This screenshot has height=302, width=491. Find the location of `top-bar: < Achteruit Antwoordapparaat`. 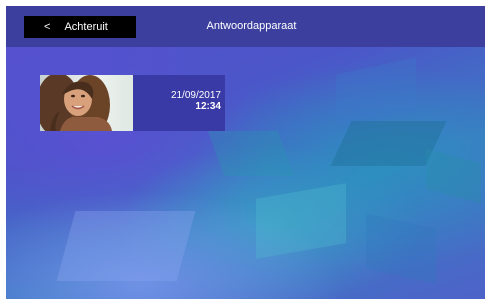

top-bar: < Achteruit Antwoordapparaat is located at coordinates (245, 26).